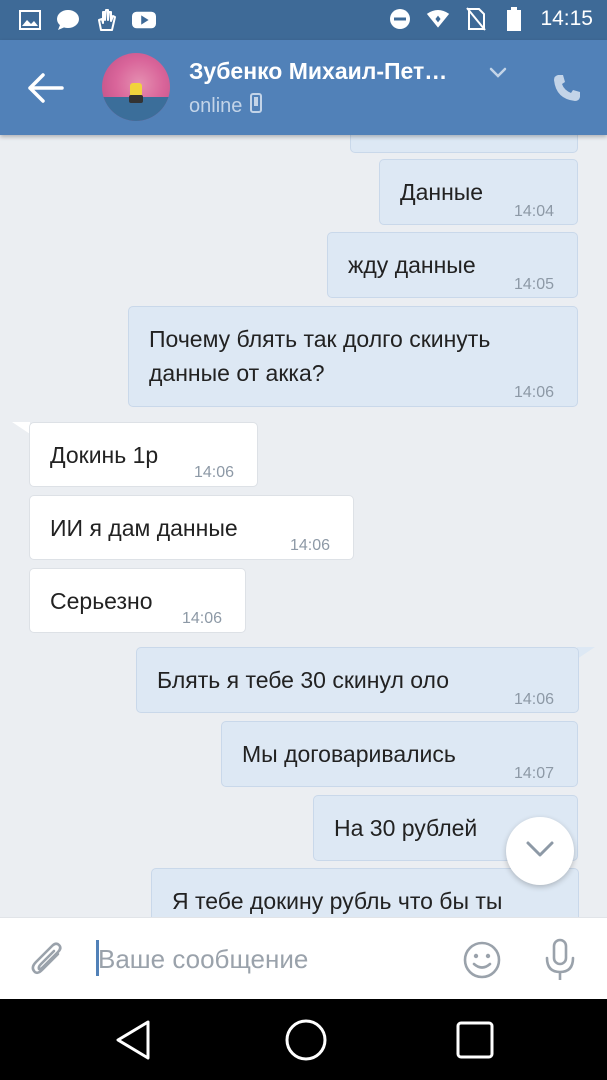 The width and height of the screenshot is (607, 1080). Describe the element at coordinates (560, 960) in the screenshot. I see `microphone-icon` at that location.